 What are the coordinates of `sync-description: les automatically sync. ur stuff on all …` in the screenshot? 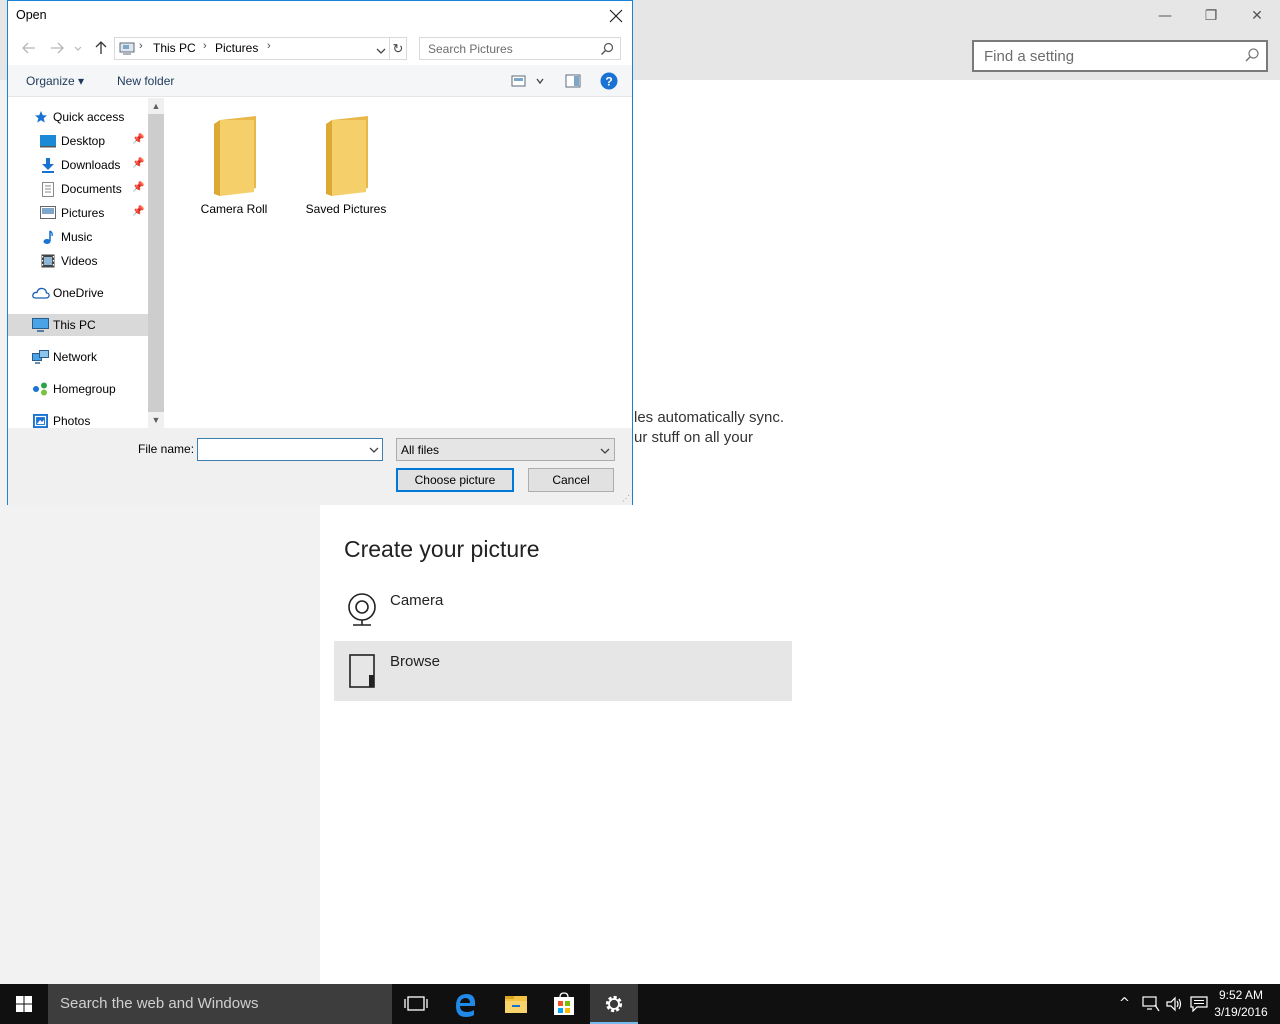 It's located at (709, 428).